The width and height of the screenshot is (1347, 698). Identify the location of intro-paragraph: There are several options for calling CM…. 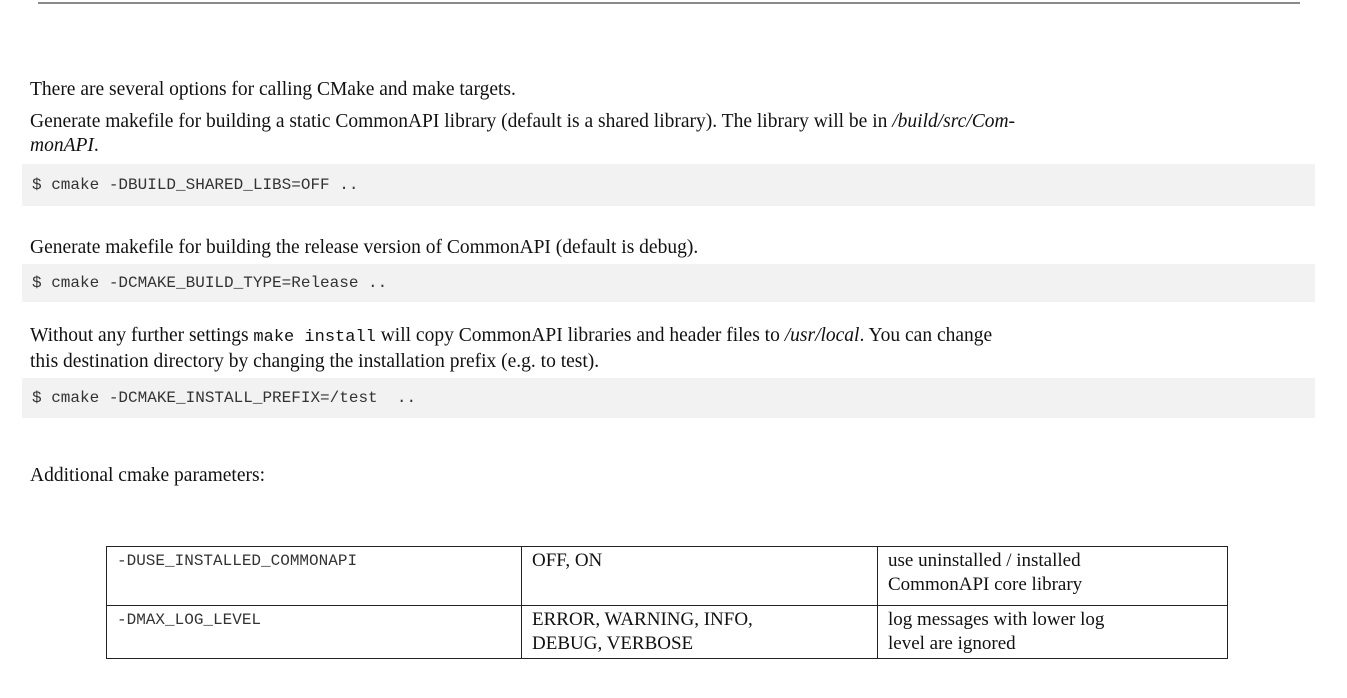
(273, 89).